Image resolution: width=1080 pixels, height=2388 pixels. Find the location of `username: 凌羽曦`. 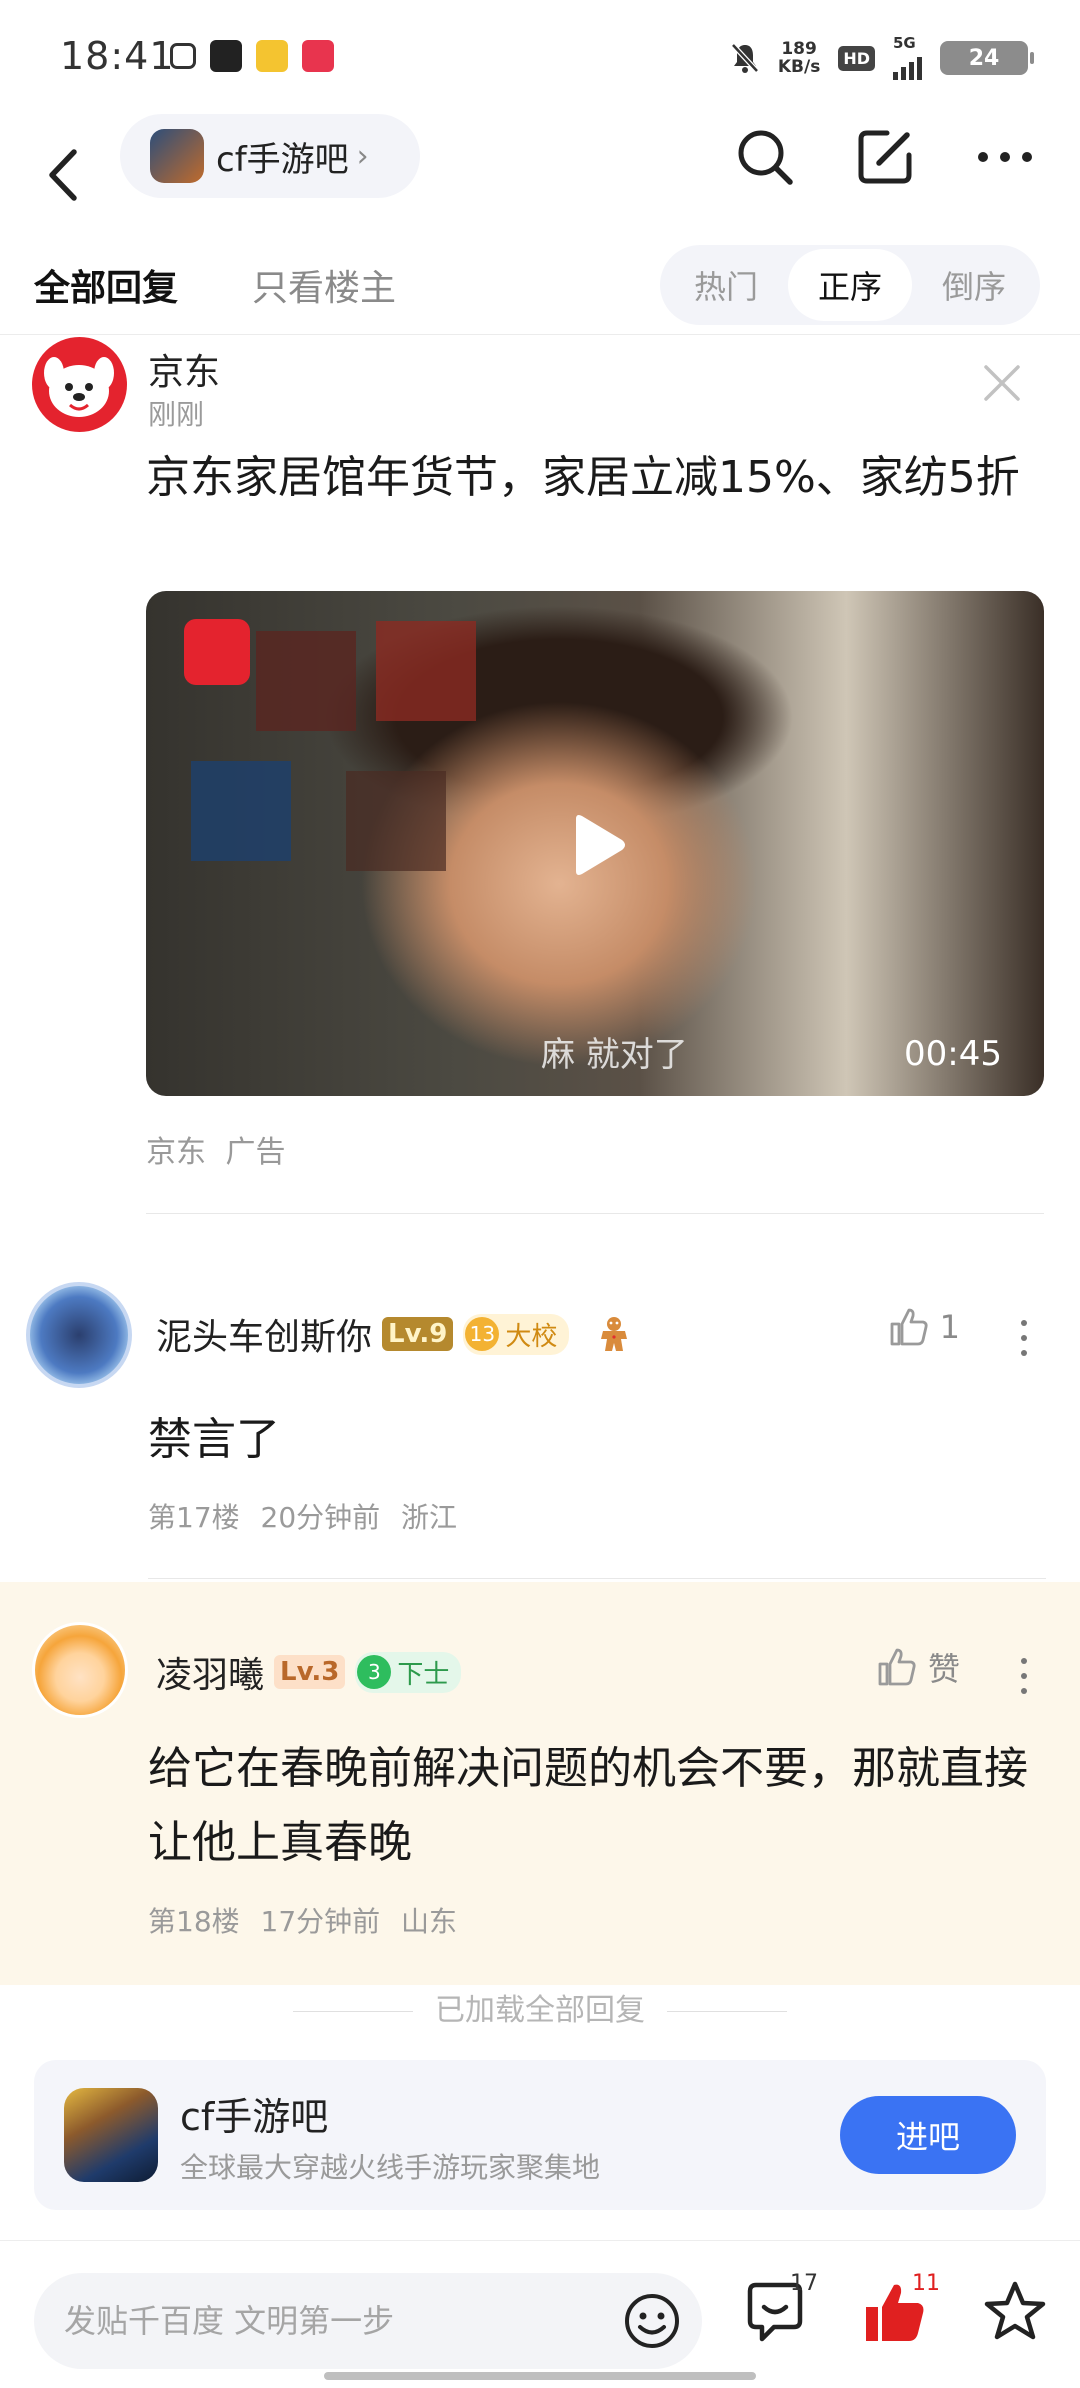

username: 凌羽曦 is located at coordinates (210, 1672).